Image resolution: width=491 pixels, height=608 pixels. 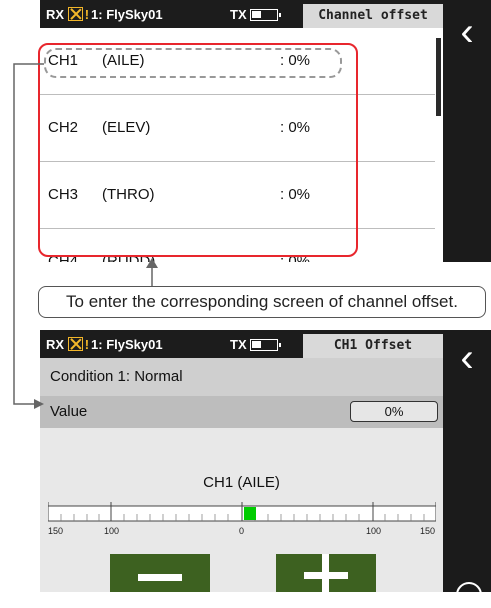 I want to click on condition-label: Condition 1: Normal, so click(x=116, y=376).